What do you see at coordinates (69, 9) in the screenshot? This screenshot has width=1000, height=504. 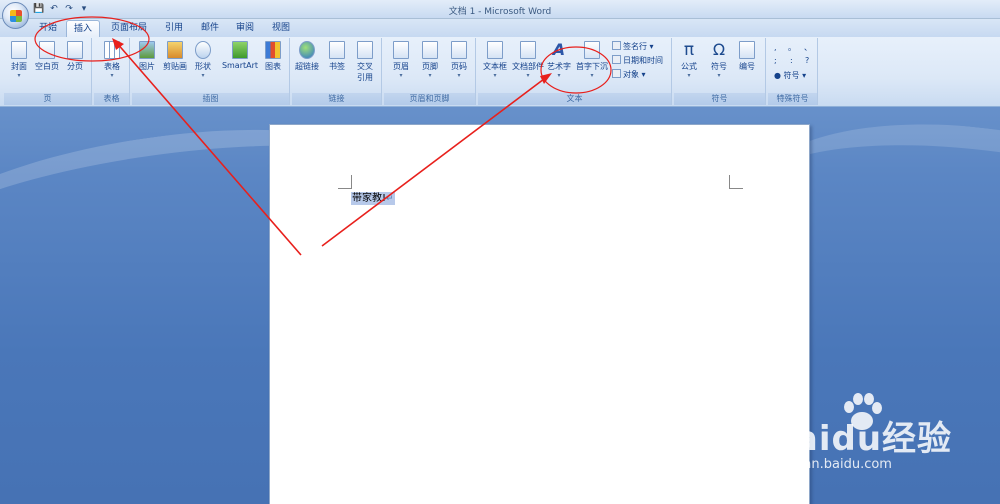 I see `redo-icon: ↷` at bounding box center [69, 9].